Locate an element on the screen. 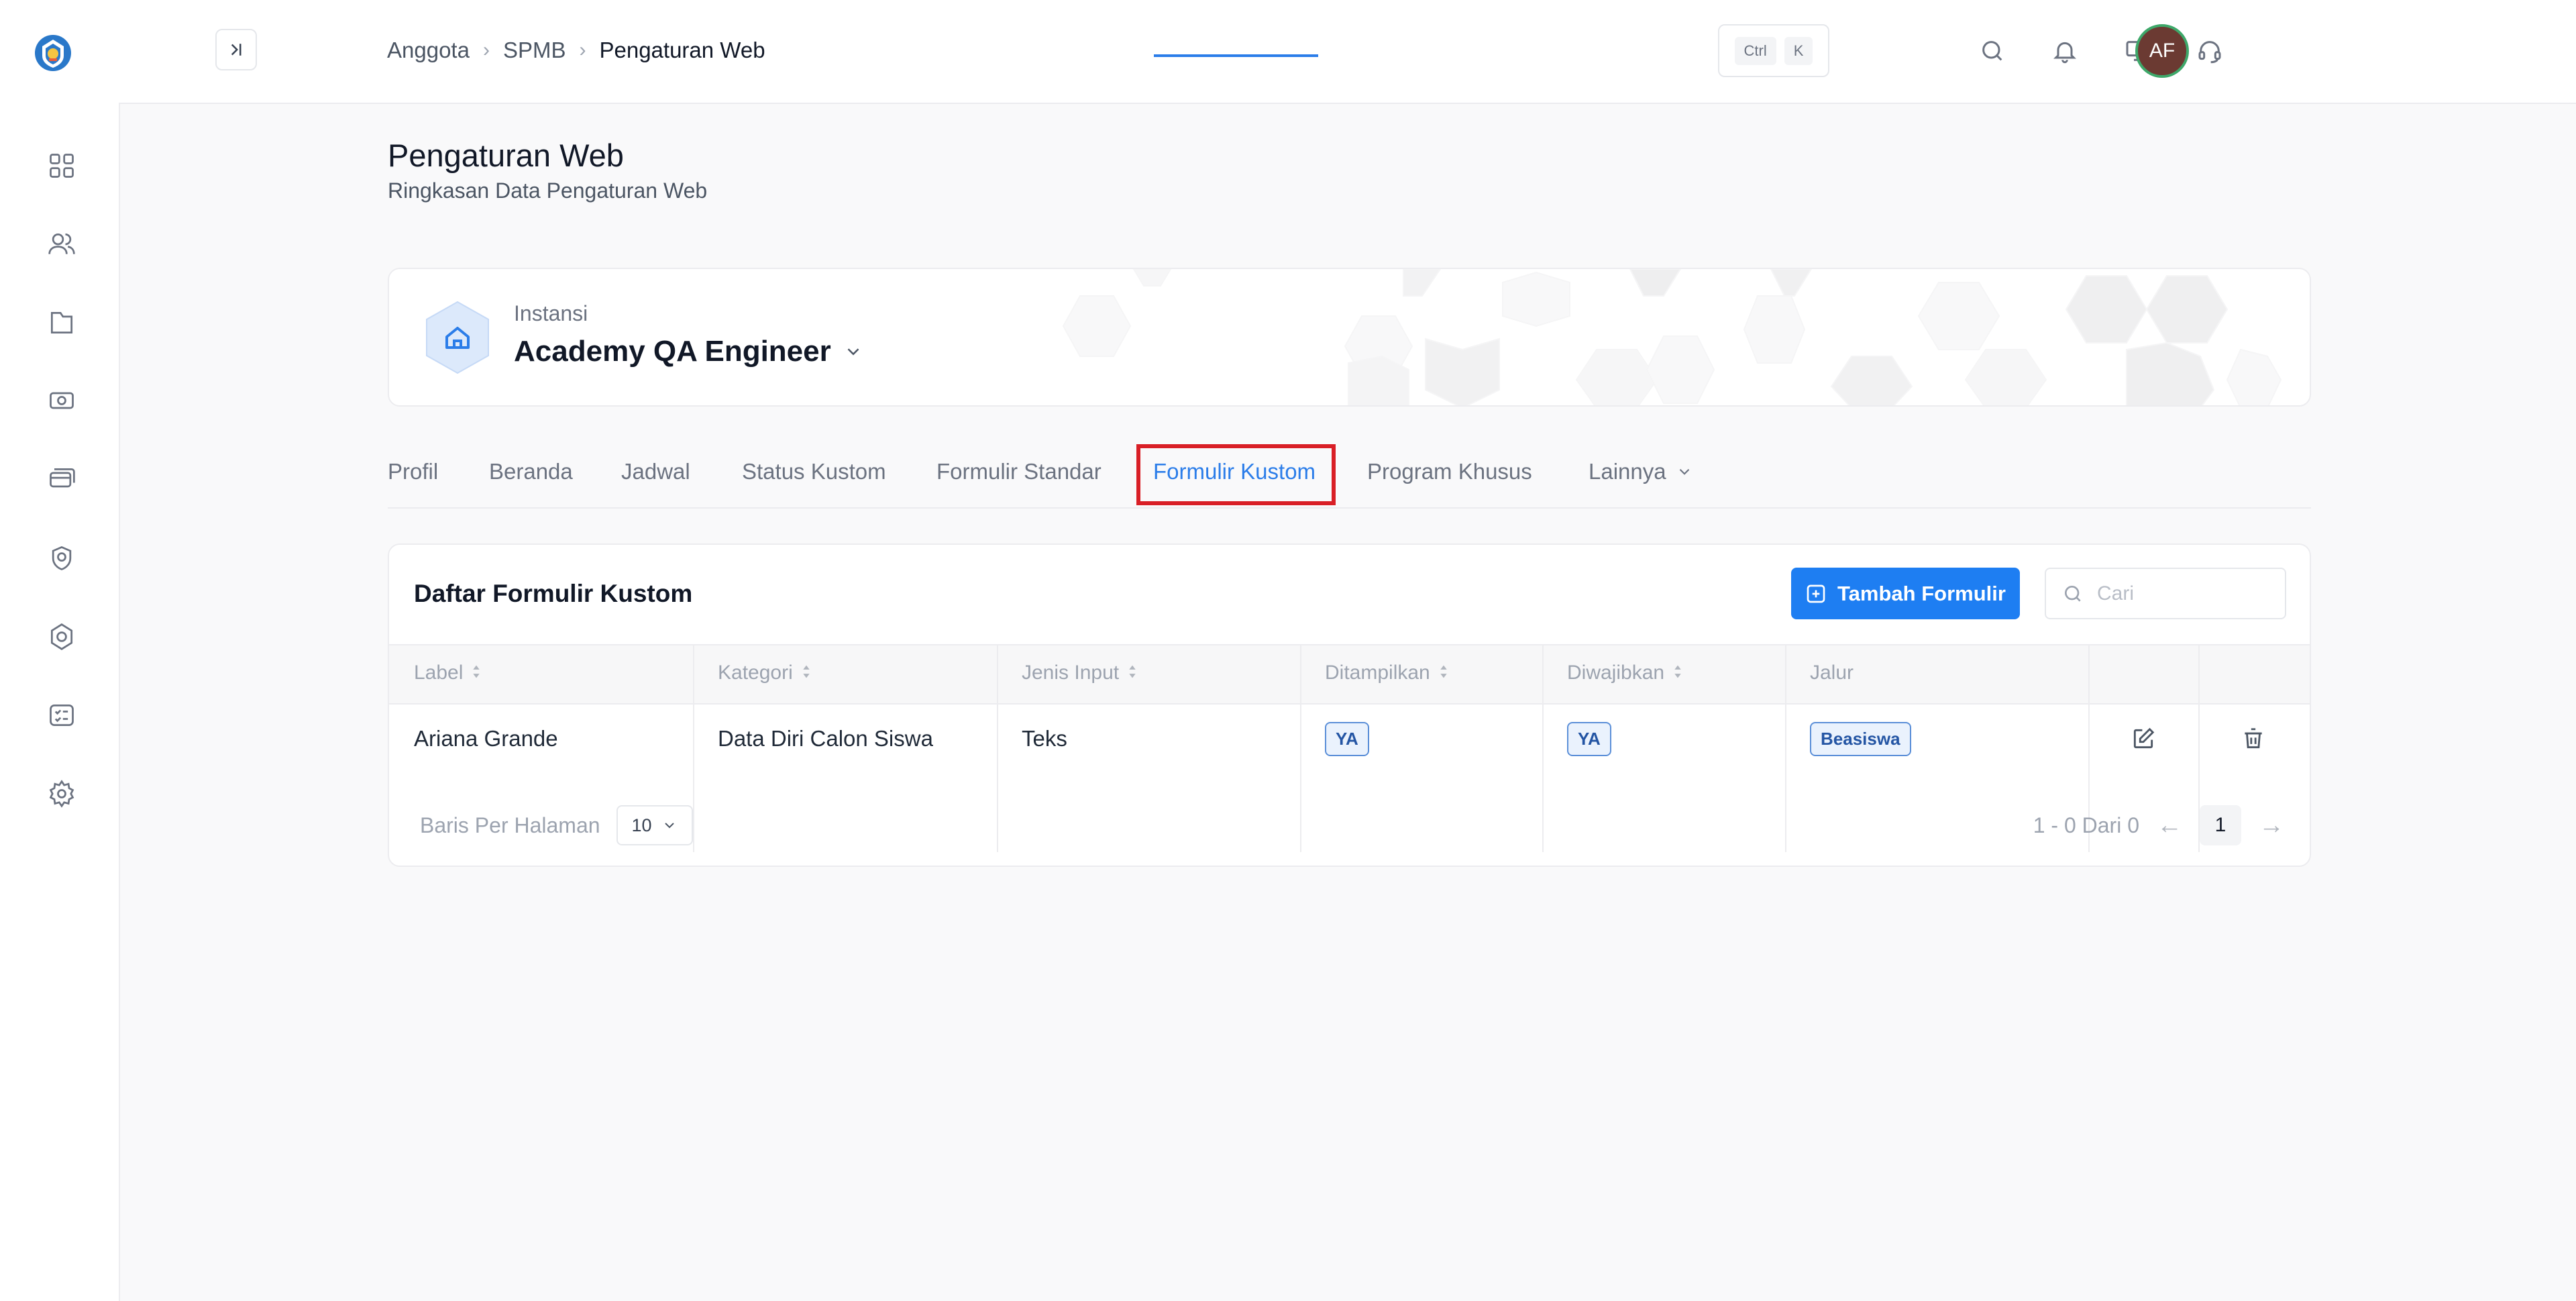  instance-label: Instansi is located at coordinates (551, 313).